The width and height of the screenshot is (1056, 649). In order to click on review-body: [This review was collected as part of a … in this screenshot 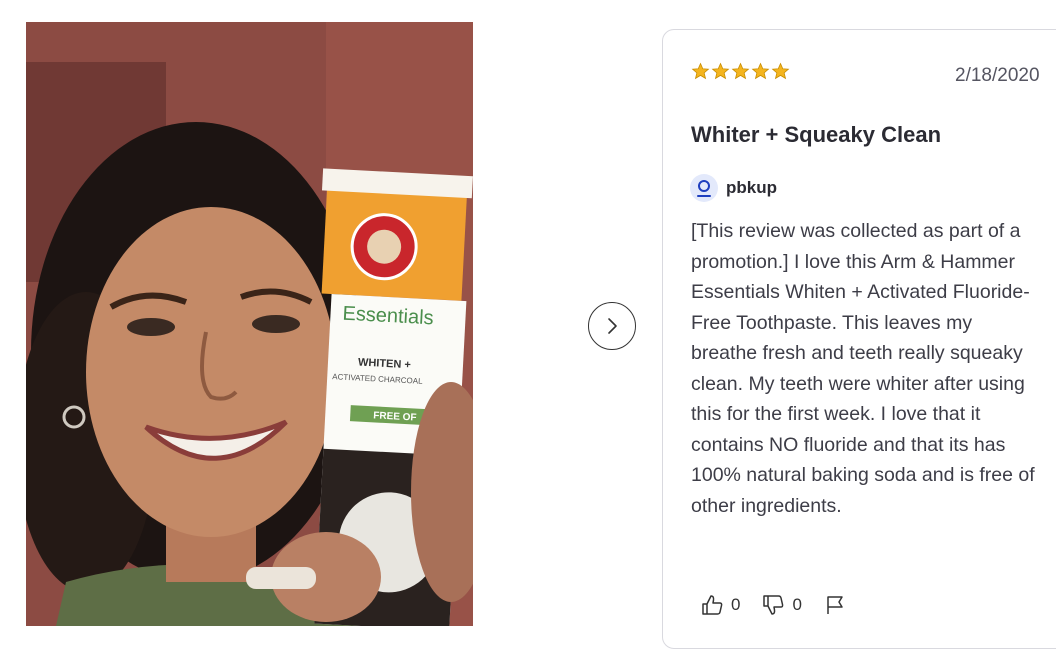, I will do `click(863, 368)`.